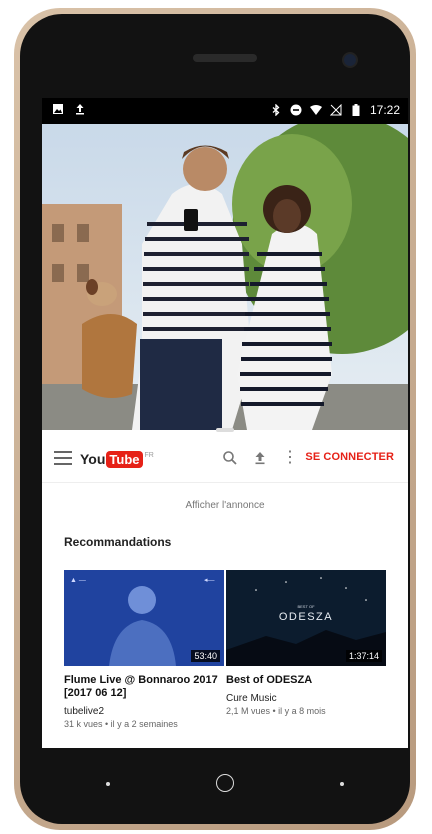  What do you see at coordinates (356, 110) in the screenshot?
I see `battery-icon` at bounding box center [356, 110].